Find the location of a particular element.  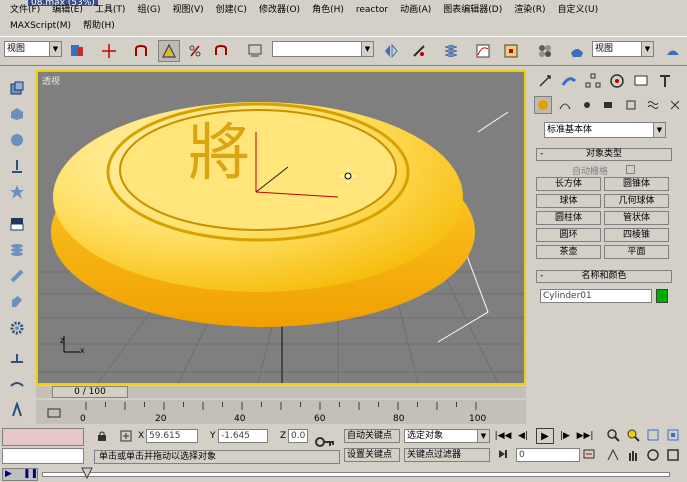

display-tab-icon is located at coordinates (641, 81).